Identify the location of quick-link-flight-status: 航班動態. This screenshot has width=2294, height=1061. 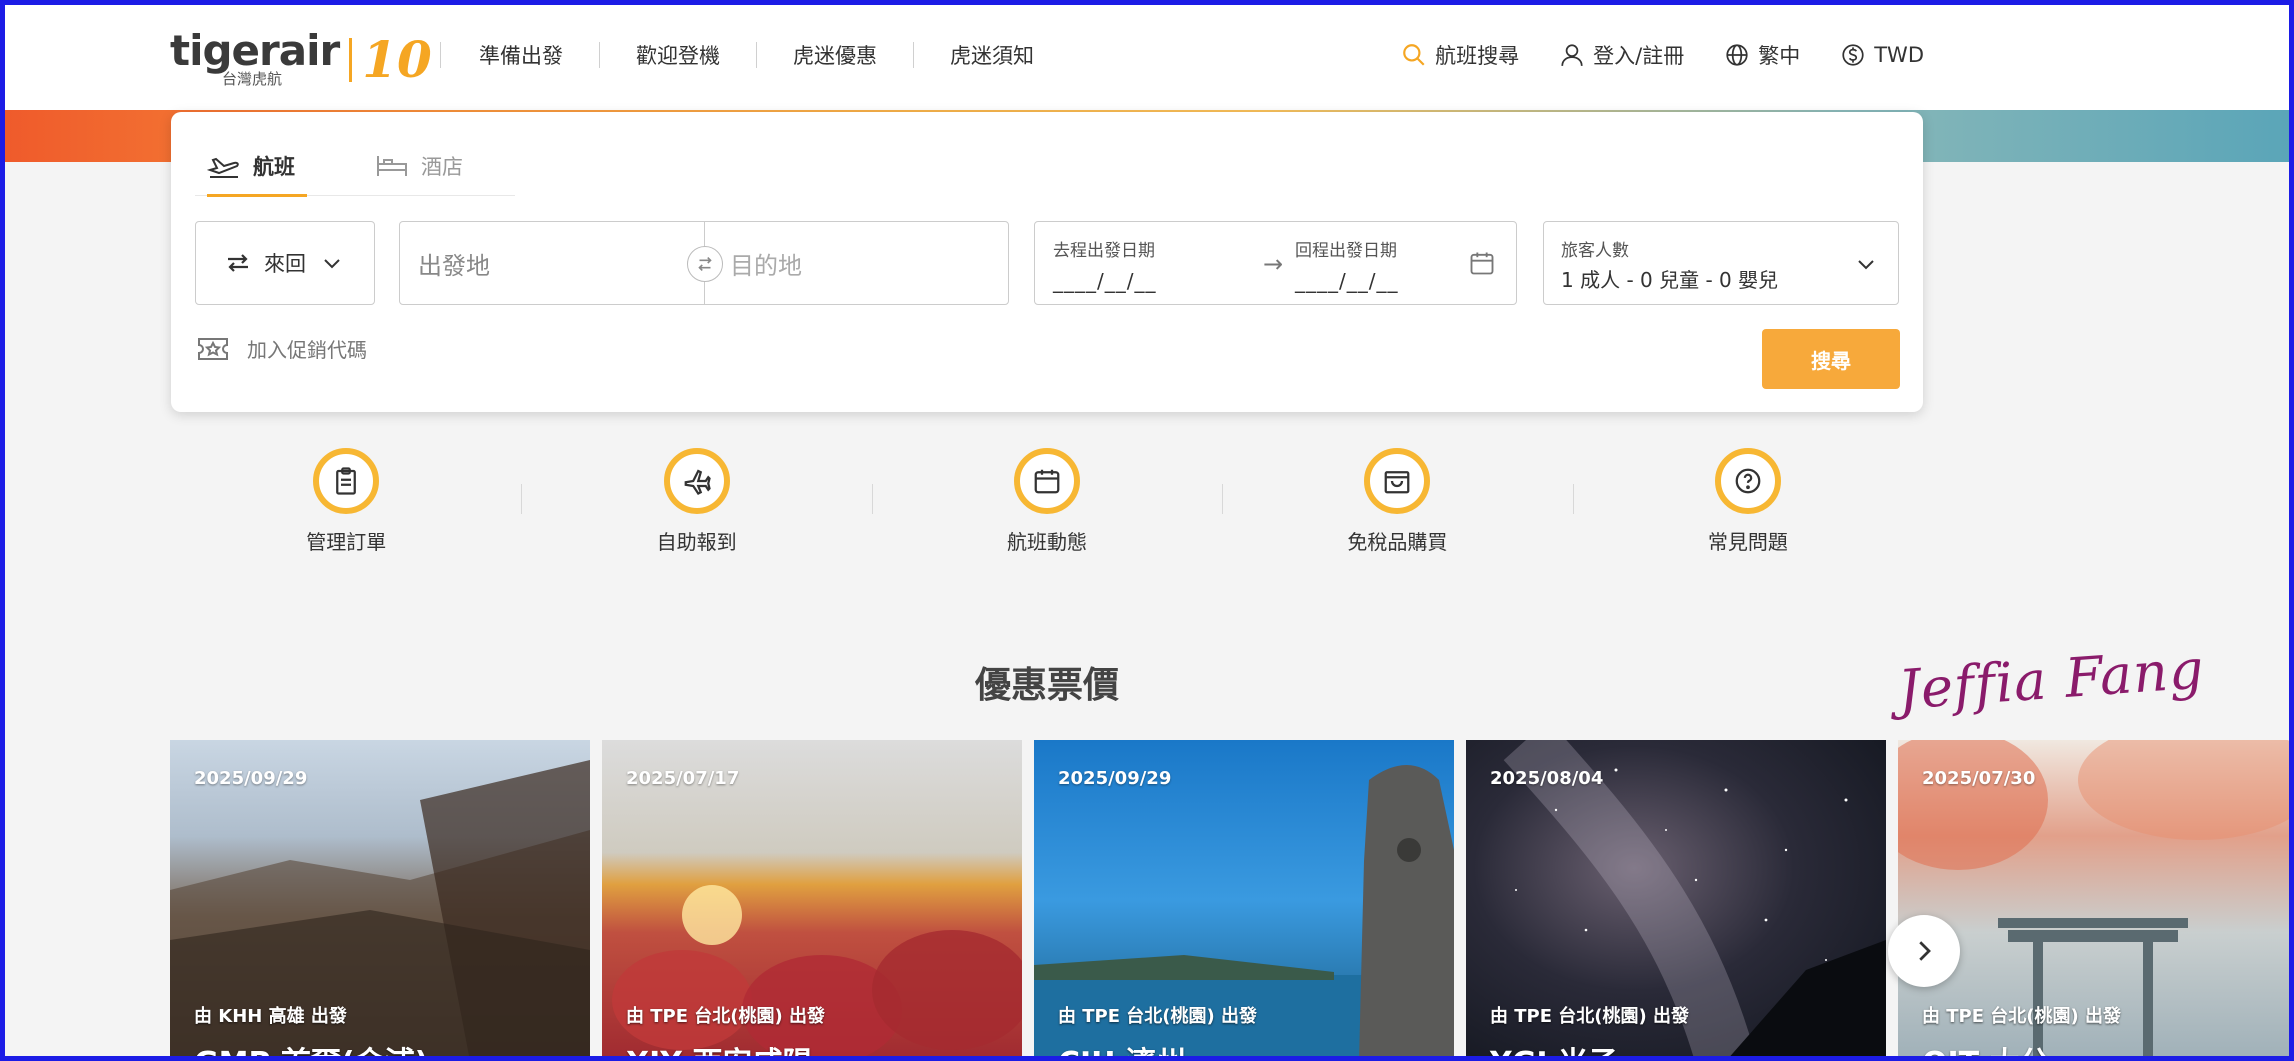
(1046, 503).